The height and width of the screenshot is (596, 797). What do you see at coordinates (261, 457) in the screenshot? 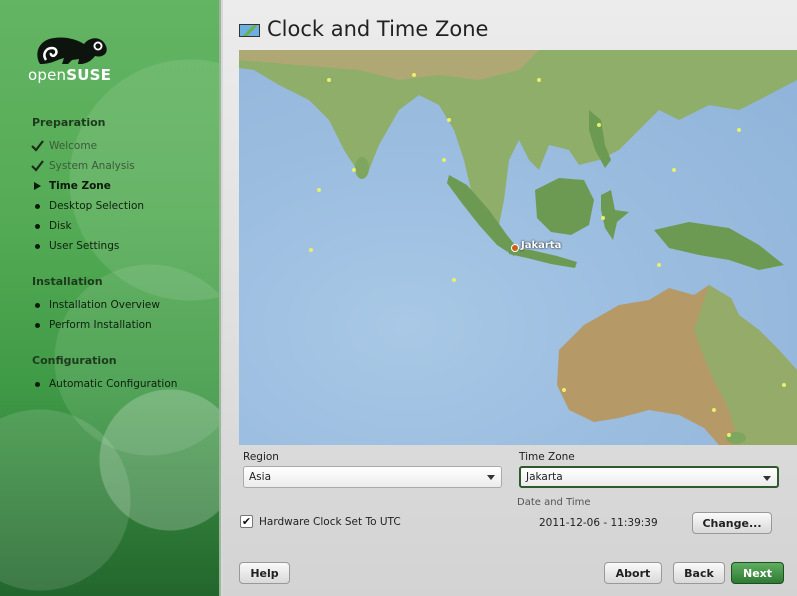
I see `region-label: Region` at bounding box center [261, 457].